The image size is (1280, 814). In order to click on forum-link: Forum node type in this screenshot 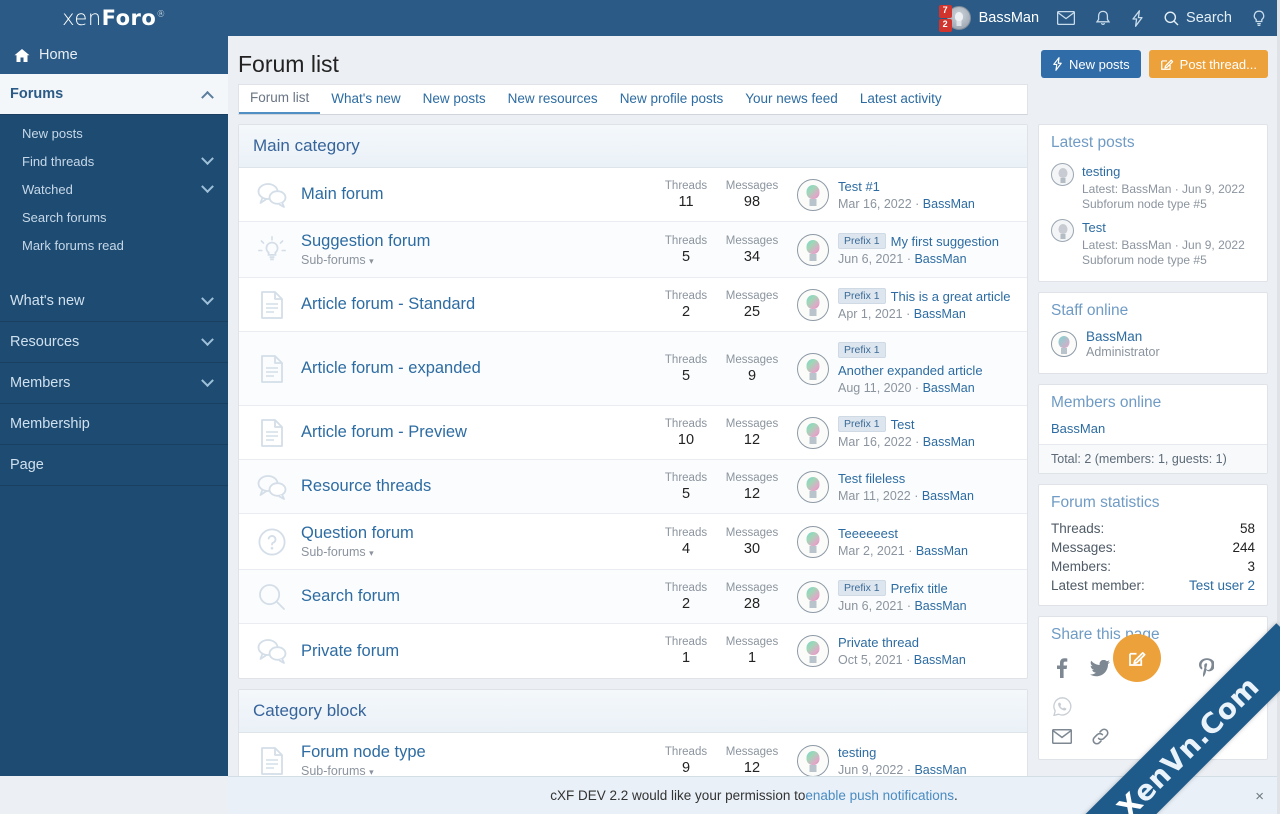, I will do `click(363, 752)`.